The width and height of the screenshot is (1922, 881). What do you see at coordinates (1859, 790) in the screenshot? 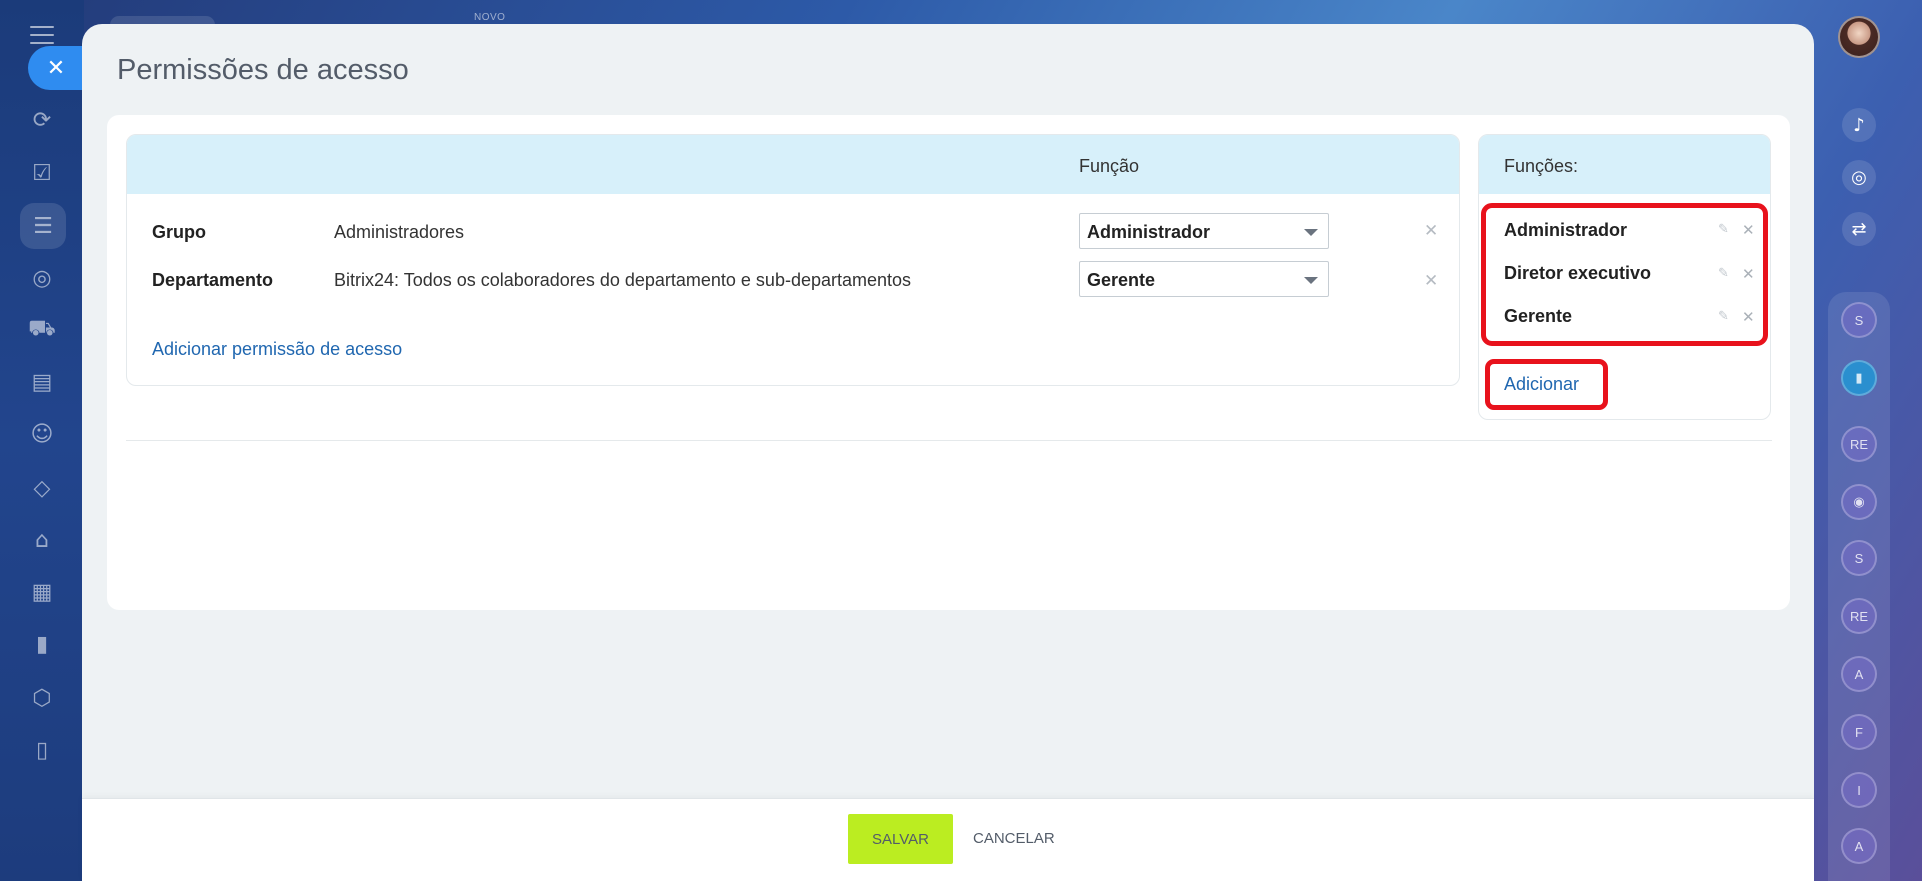
I see `chat-bubble: I` at bounding box center [1859, 790].